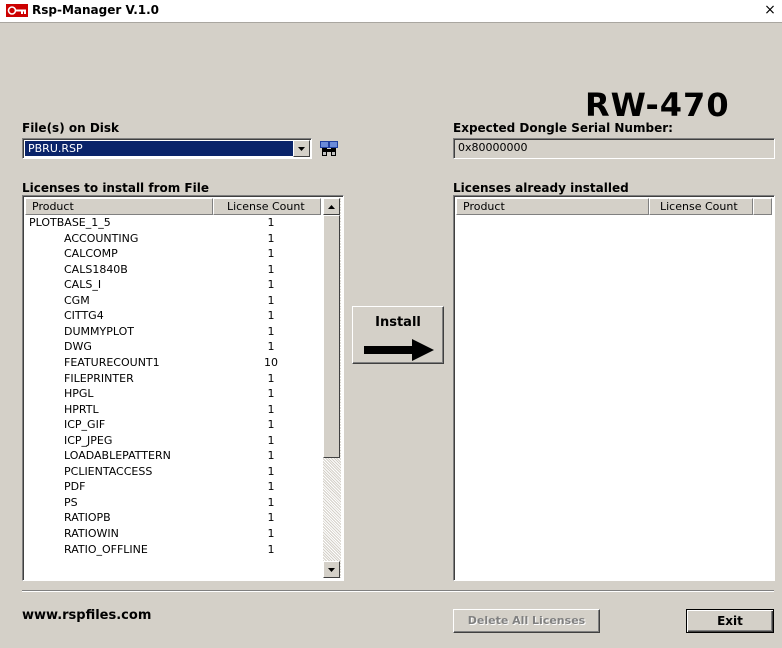  What do you see at coordinates (85, 425) in the screenshot?
I see `product-cell: ICP_GIF` at bounding box center [85, 425].